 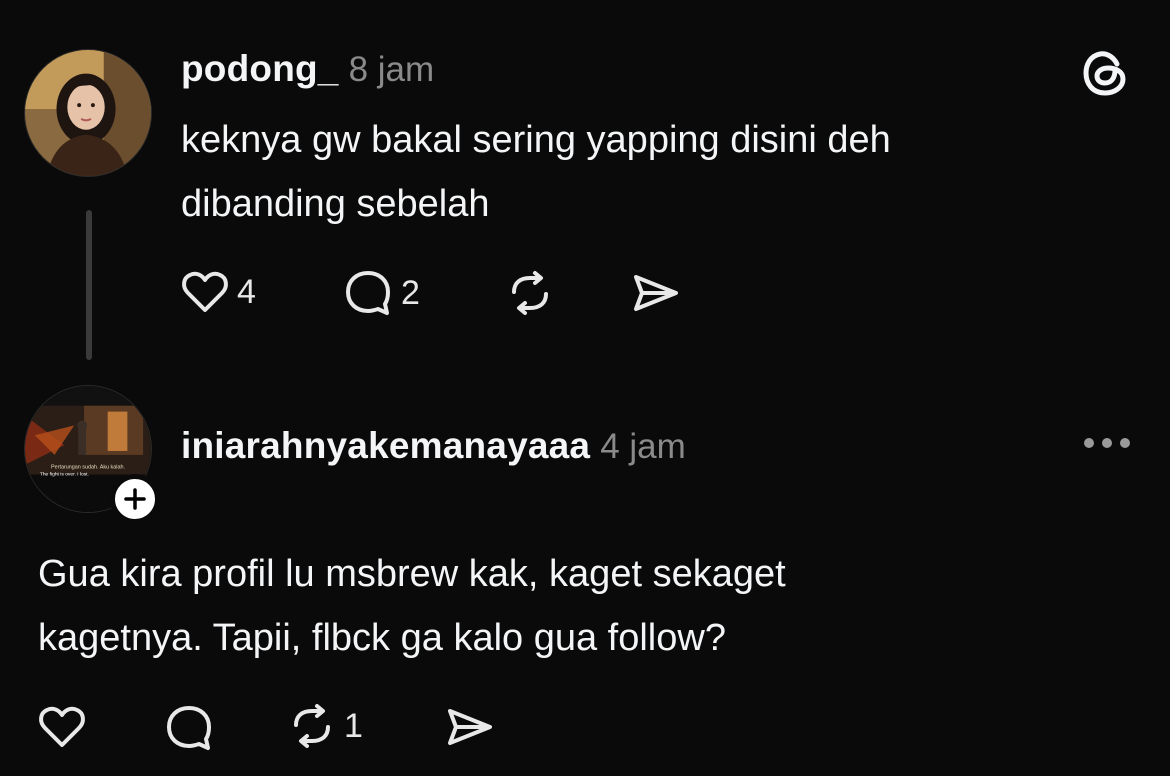 What do you see at coordinates (64, 475) in the screenshot?
I see `avatar-caption: The fight is over. I lost.` at bounding box center [64, 475].